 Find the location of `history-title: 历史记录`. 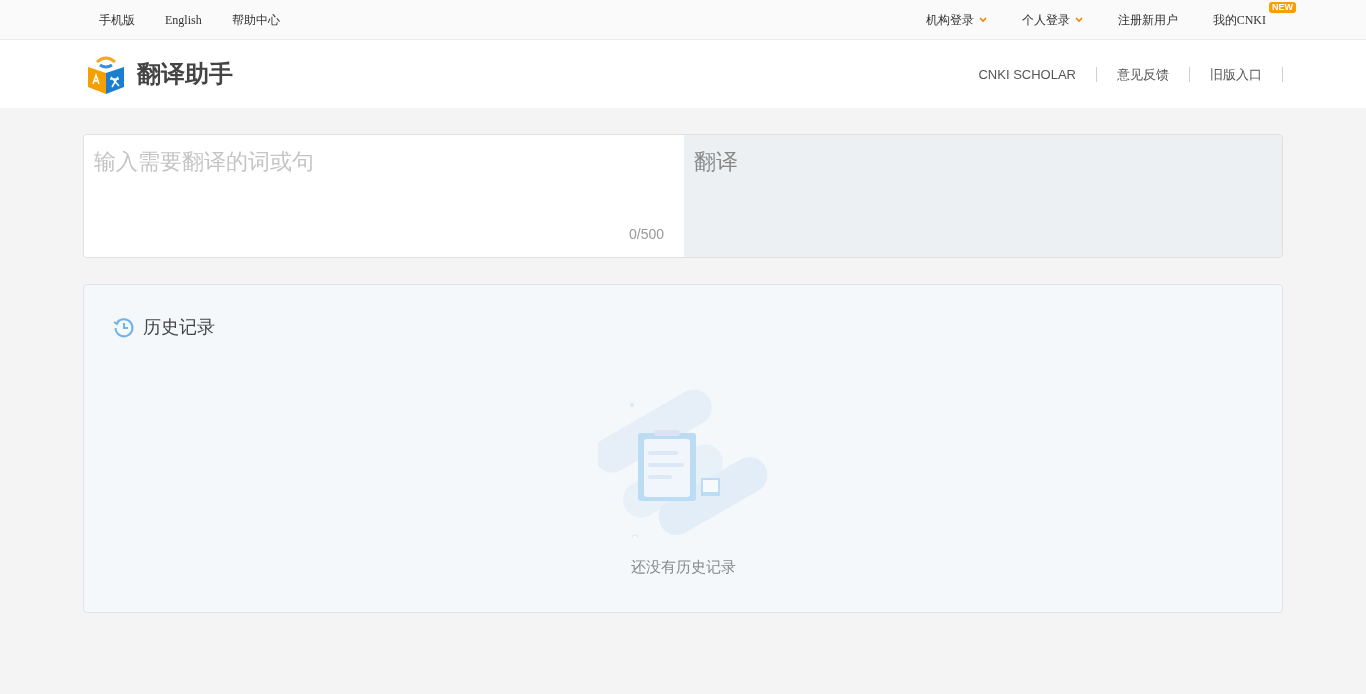

history-title: 历史记录 is located at coordinates (179, 327).